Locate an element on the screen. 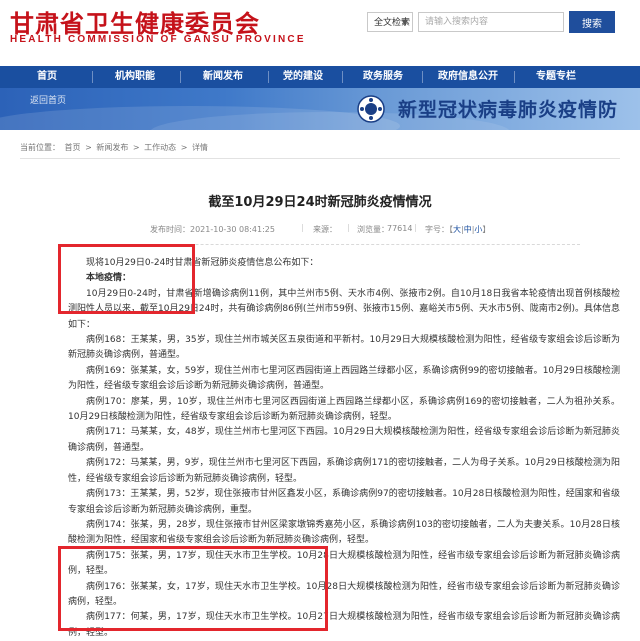  nav-item-home: 首页 is located at coordinates (47, 77).